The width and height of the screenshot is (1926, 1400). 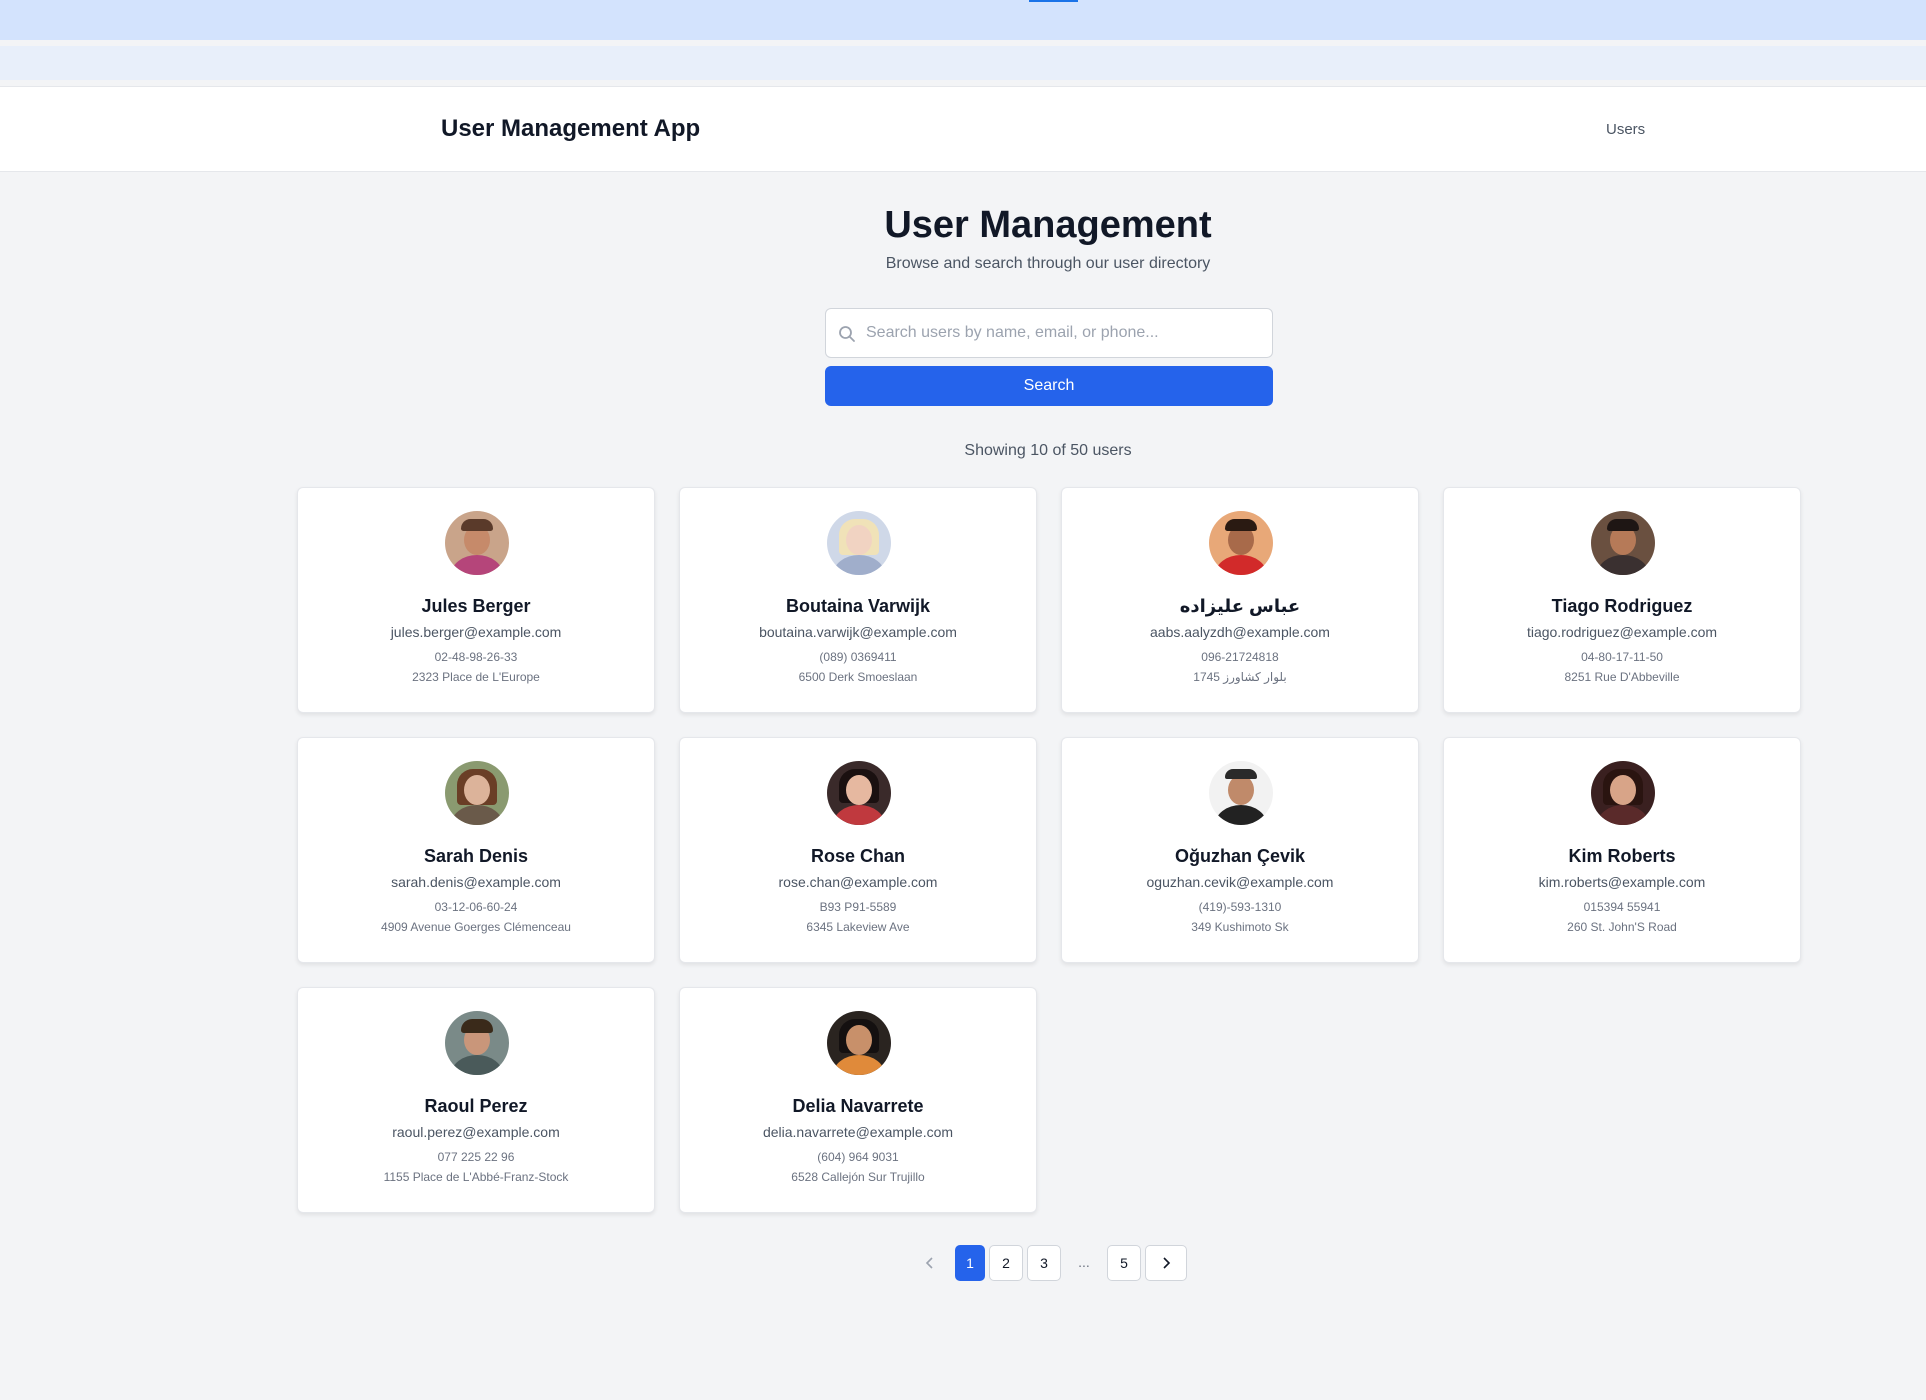 What do you see at coordinates (1622, 882) in the screenshot?
I see `user-email: kim.roberts@example.com` at bounding box center [1622, 882].